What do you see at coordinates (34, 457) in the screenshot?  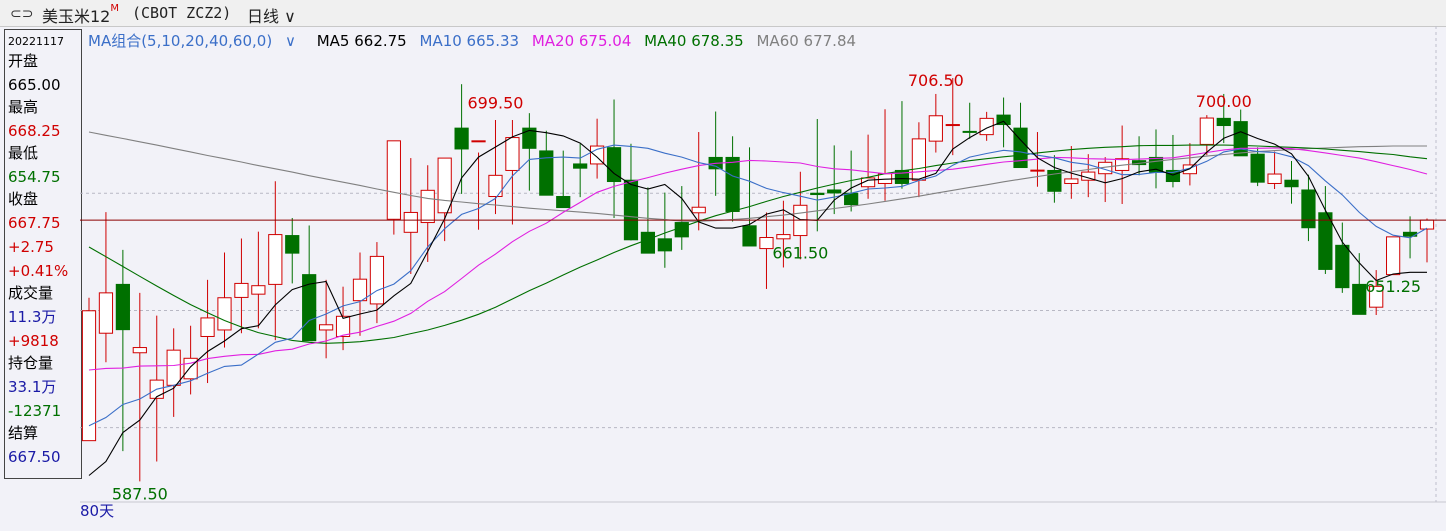 I see `settle-value: 667.50` at bounding box center [34, 457].